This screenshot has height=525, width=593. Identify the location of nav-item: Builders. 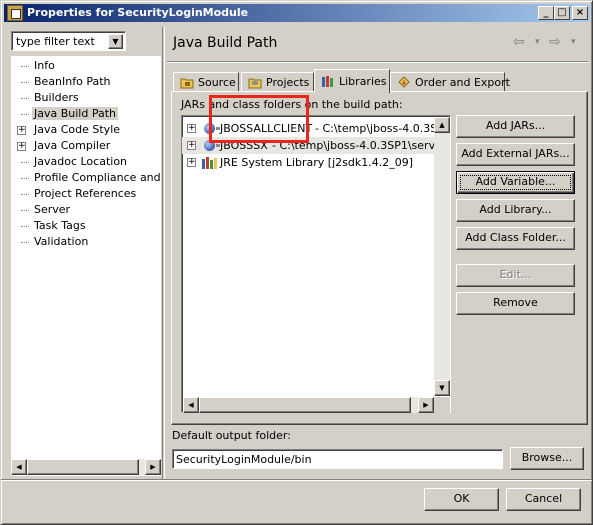
(86, 98).